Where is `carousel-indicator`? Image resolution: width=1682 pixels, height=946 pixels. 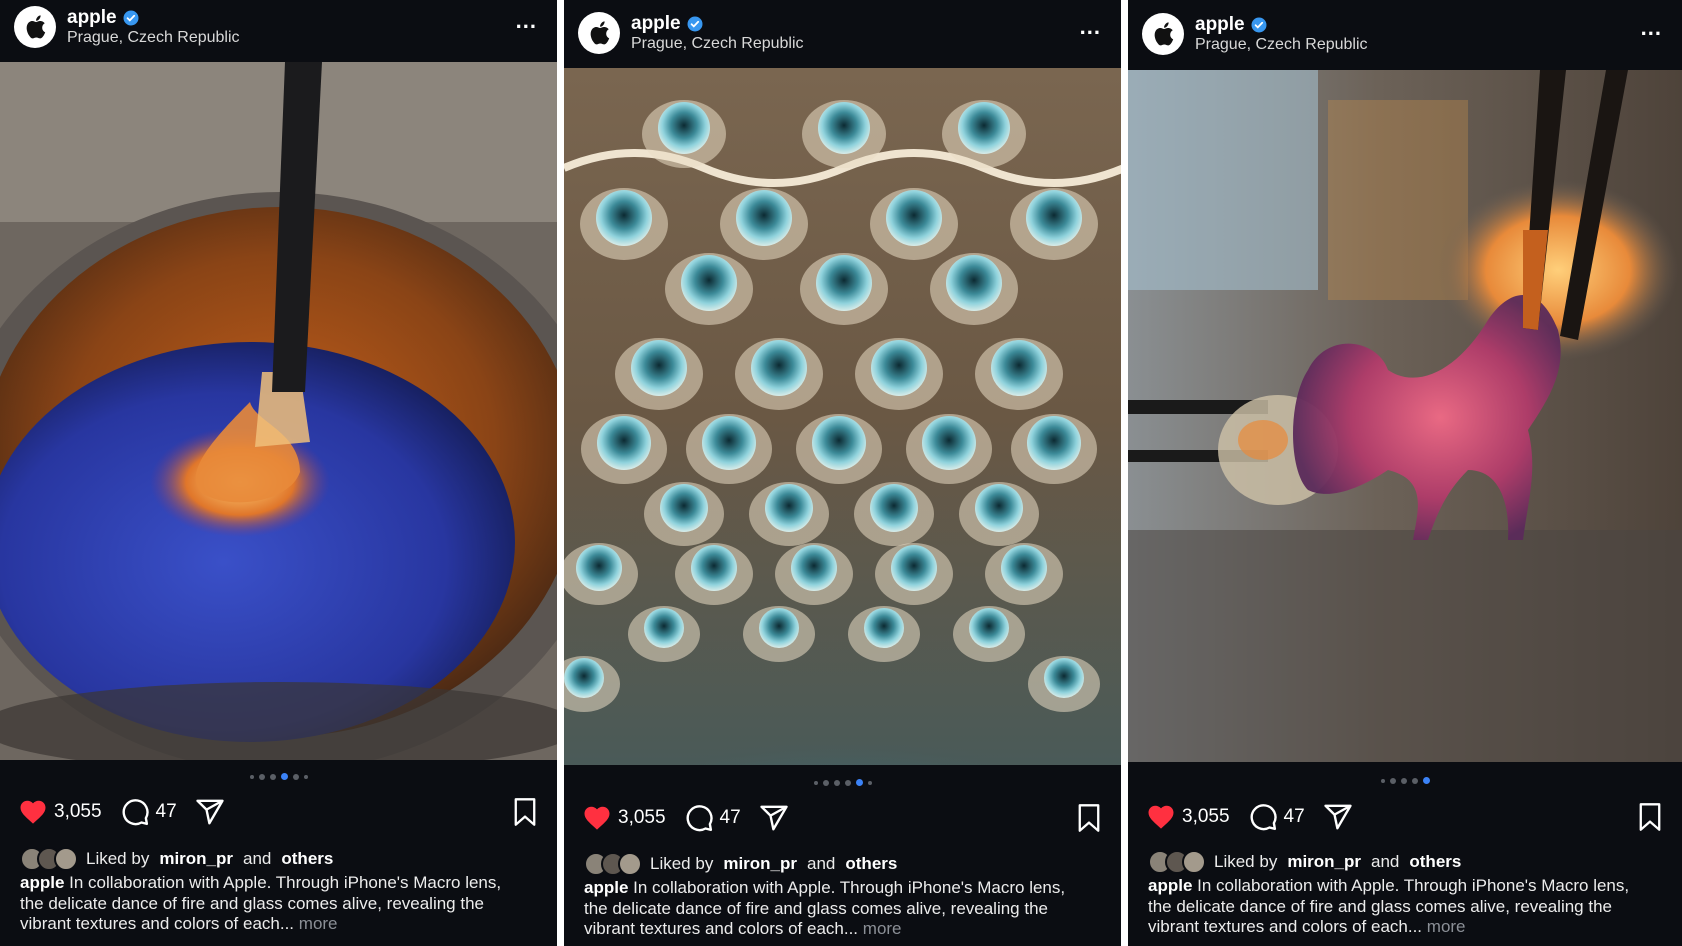 carousel-indicator is located at coordinates (1405, 780).